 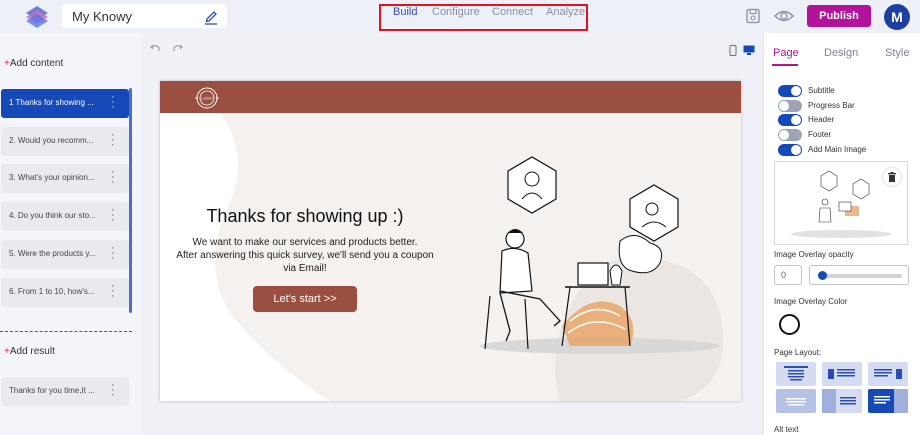 What do you see at coordinates (512, 12) in the screenshot?
I see `tab-connect: Connect` at bounding box center [512, 12].